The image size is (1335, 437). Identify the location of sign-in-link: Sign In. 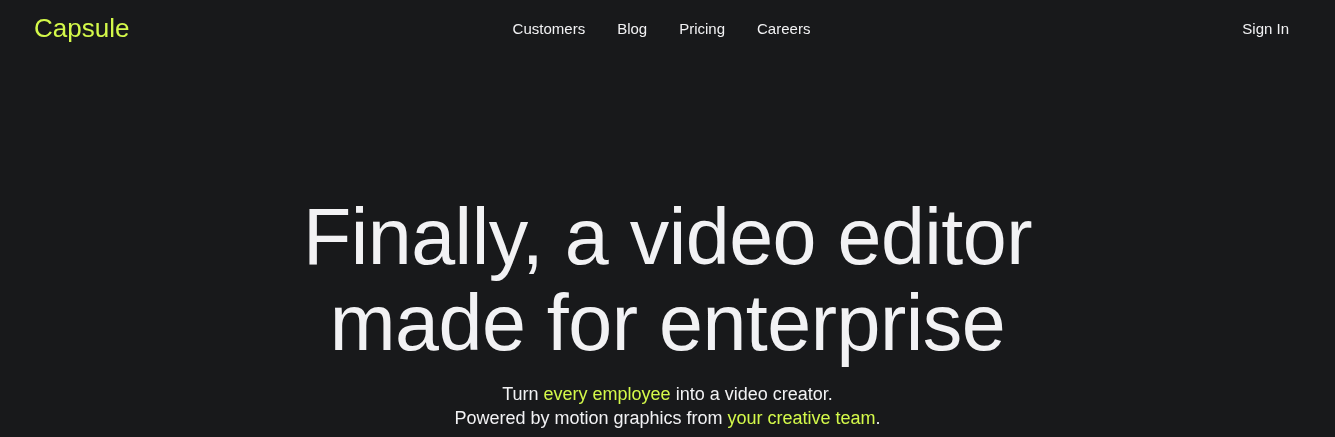
(1265, 28).